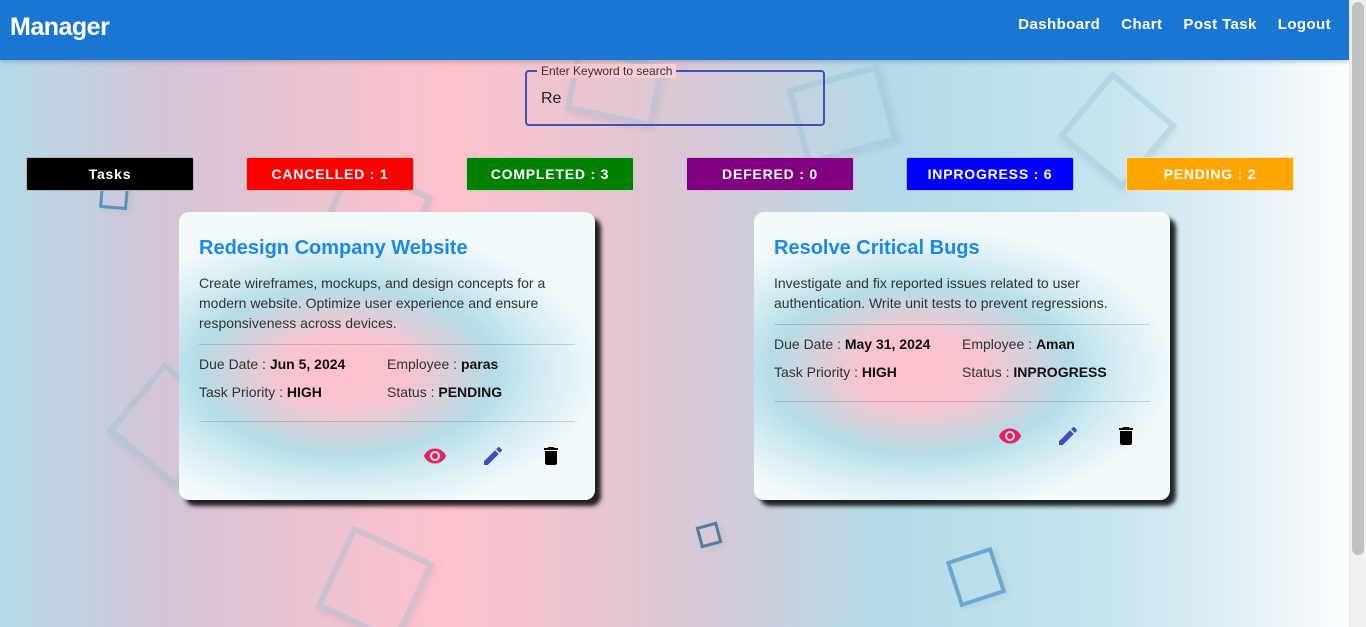  What do you see at coordinates (479, 364) in the screenshot?
I see `employee-value: paras` at bounding box center [479, 364].